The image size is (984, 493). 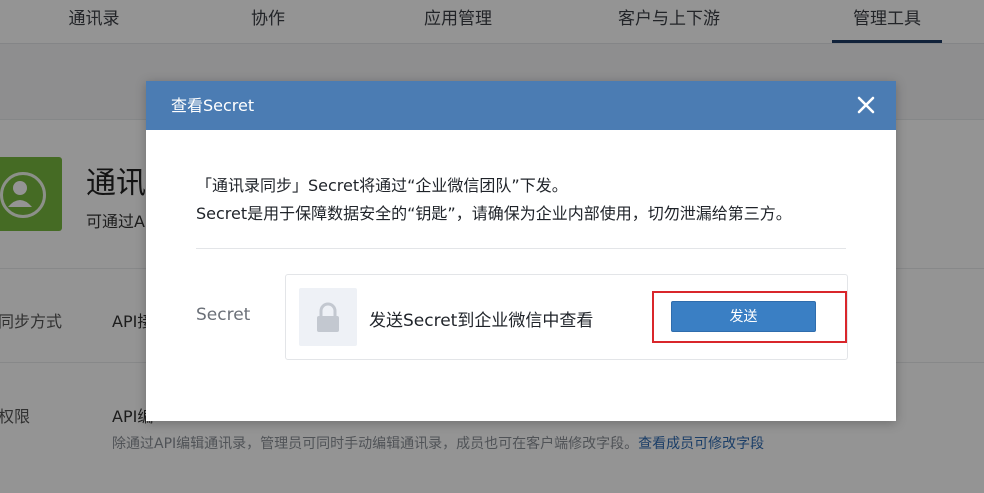 I want to click on send-secret-hint: 发送Secret到企业微信中查看, so click(x=481, y=321).